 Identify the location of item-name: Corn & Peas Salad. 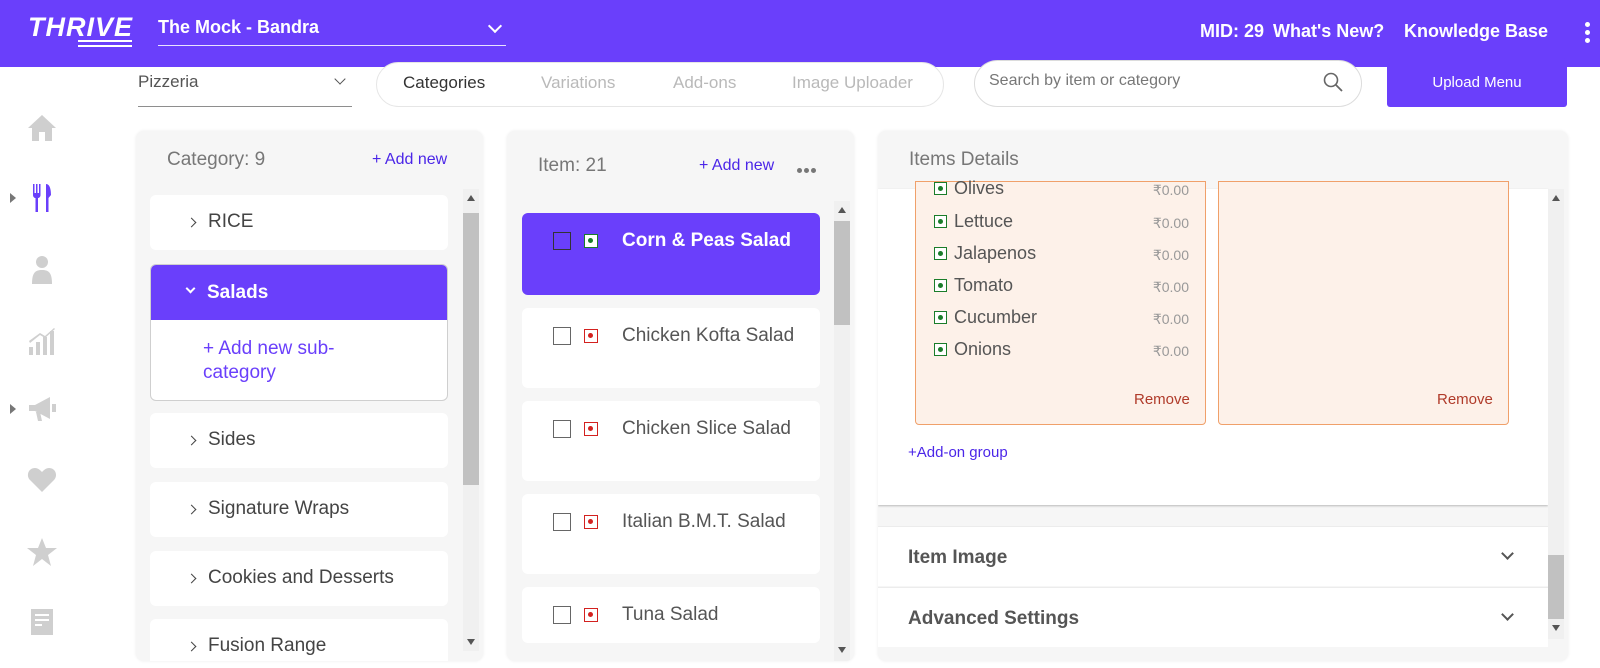
(706, 240).